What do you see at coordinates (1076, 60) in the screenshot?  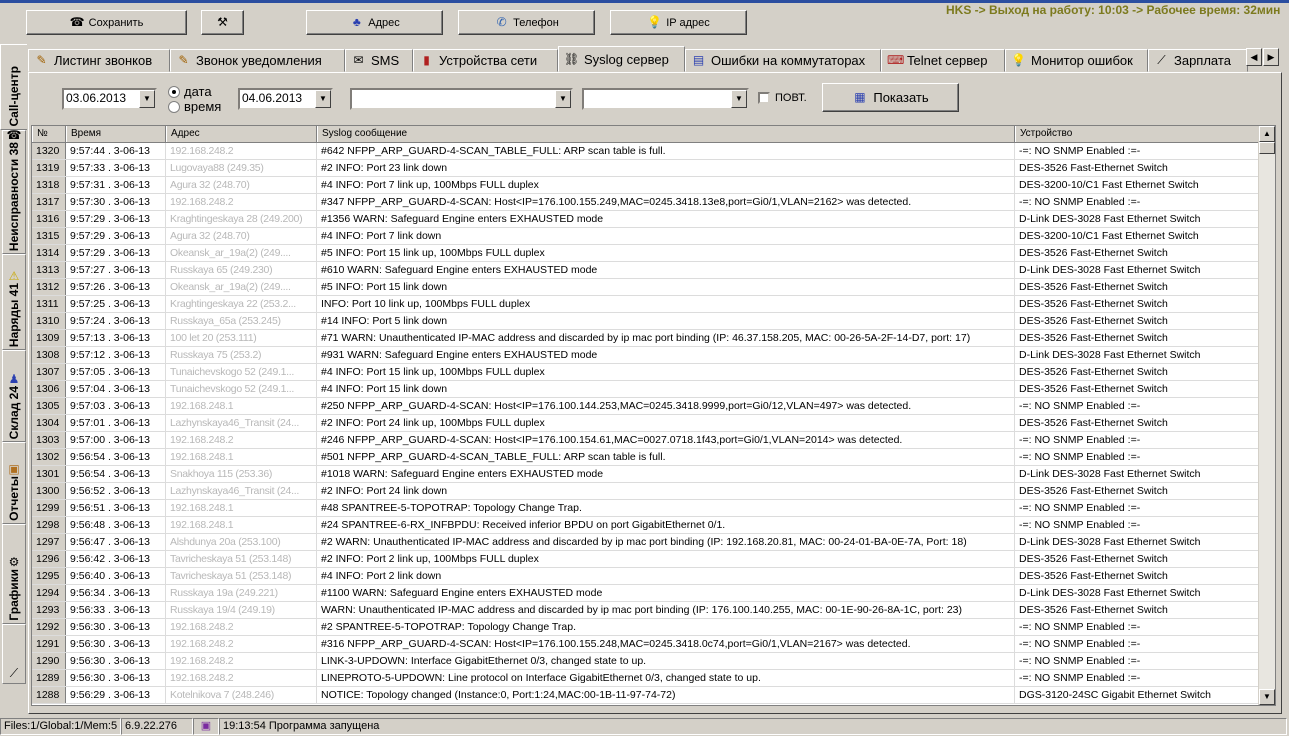 I see `tab-error-monitor: 💡 Монитор ошибок` at bounding box center [1076, 60].